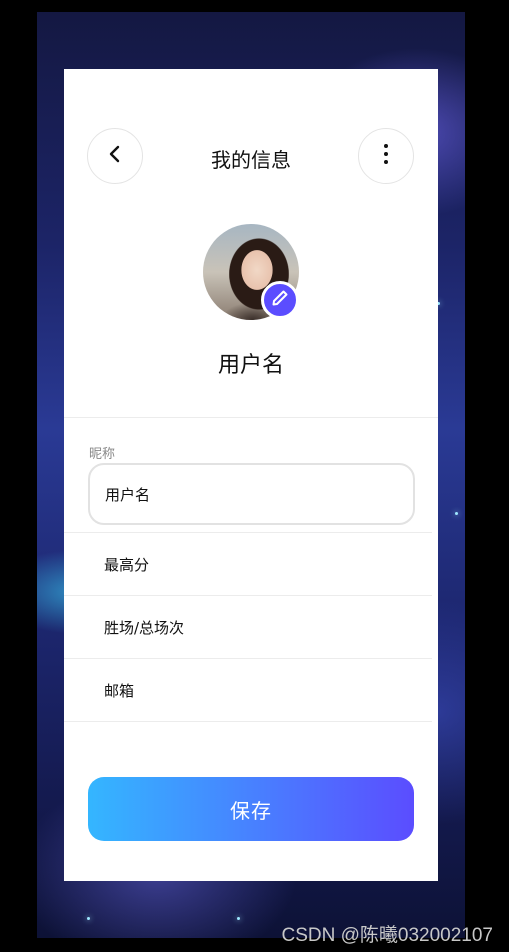 The height and width of the screenshot is (952, 509). I want to click on save-button: 保存, so click(251, 809).